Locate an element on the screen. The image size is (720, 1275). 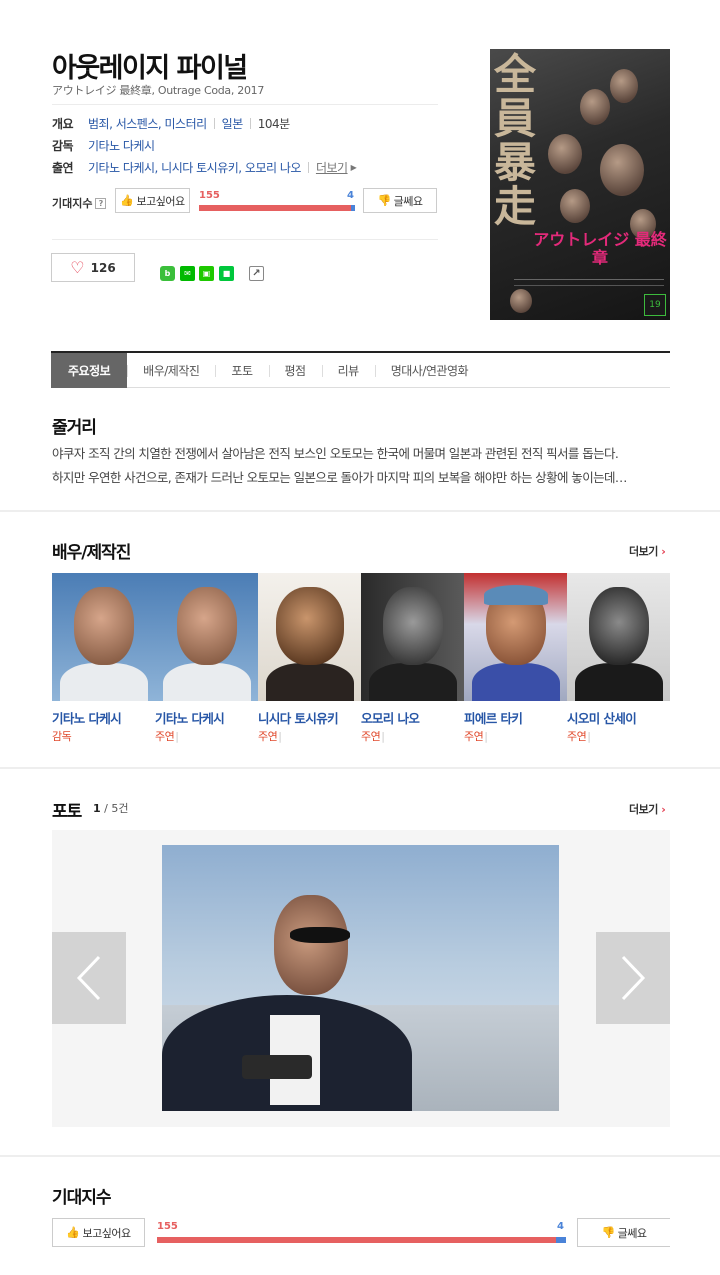
director-label: 감독 is located at coordinates (63, 146).